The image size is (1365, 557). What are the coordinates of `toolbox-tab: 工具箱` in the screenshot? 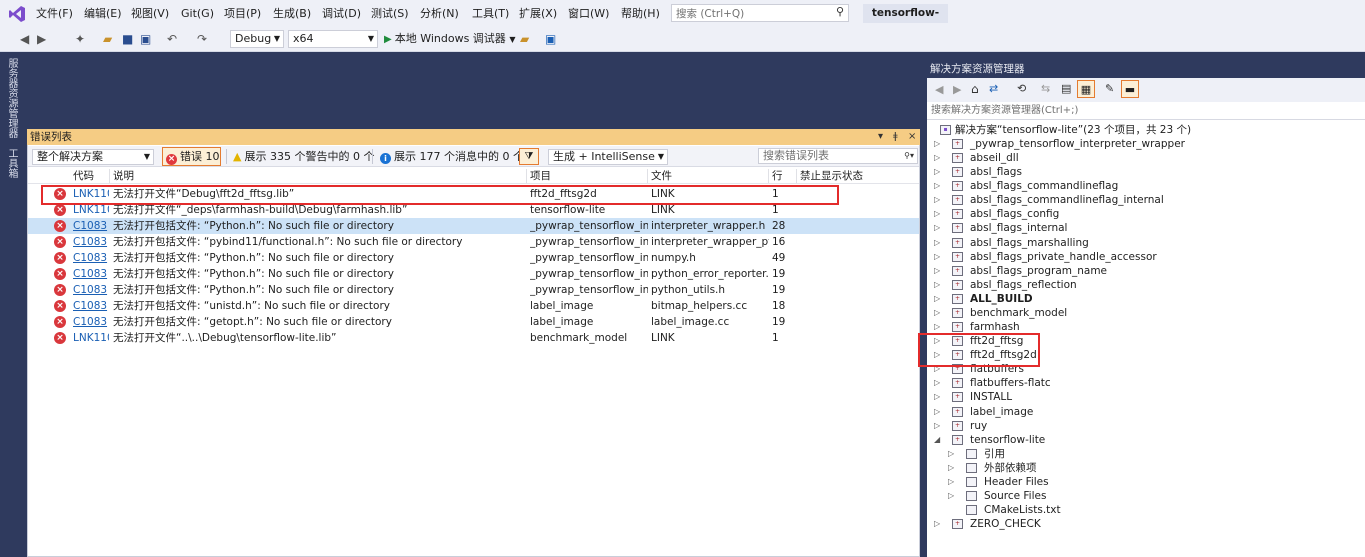 It's located at (12, 163).